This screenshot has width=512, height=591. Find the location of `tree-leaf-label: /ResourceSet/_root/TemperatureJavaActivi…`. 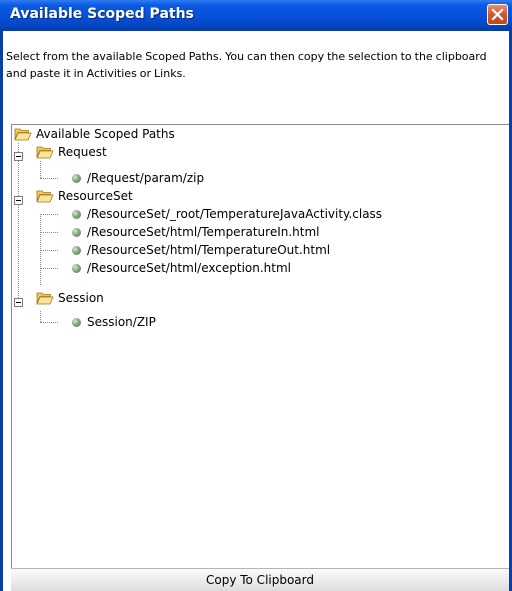

tree-leaf-label: /ResourceSet/_root/TemperatureJavaActivi… is located at coordinates (235, 214).